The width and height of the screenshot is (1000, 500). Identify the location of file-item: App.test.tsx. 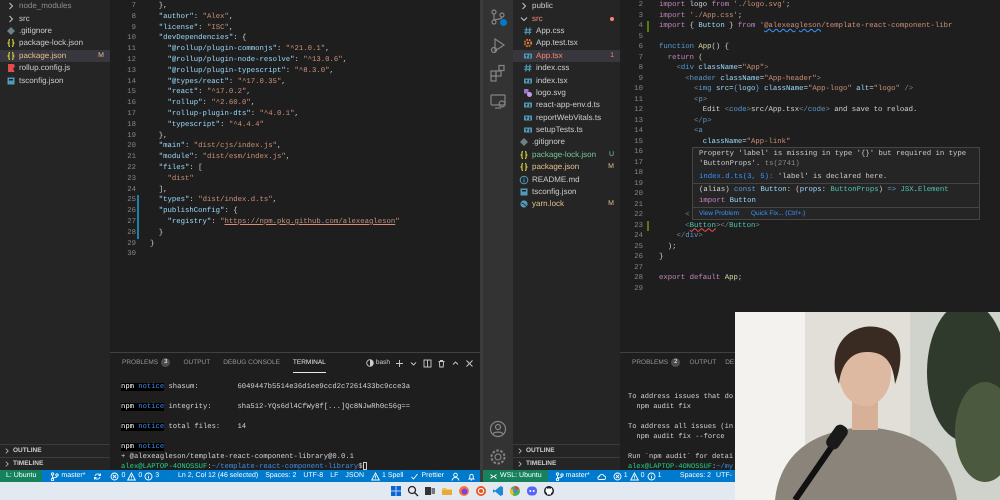
(566, 43).